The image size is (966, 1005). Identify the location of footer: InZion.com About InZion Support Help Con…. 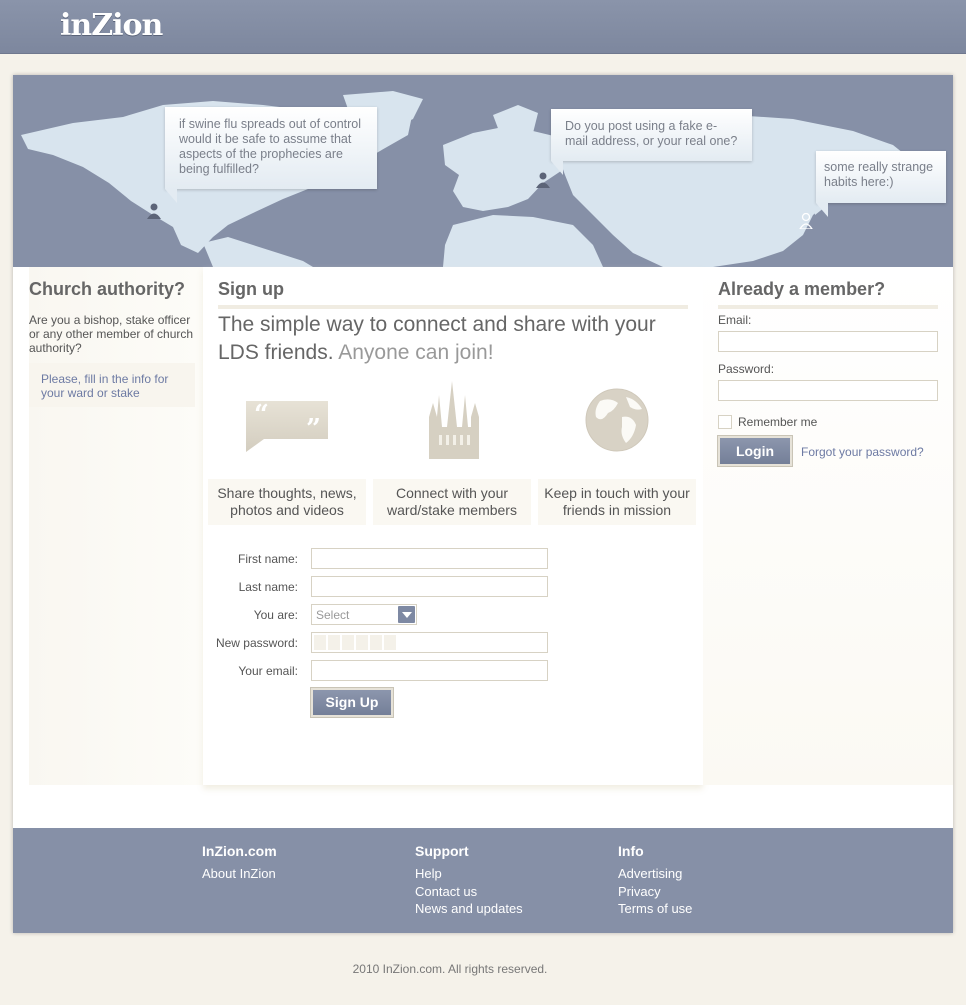
(483, 880).